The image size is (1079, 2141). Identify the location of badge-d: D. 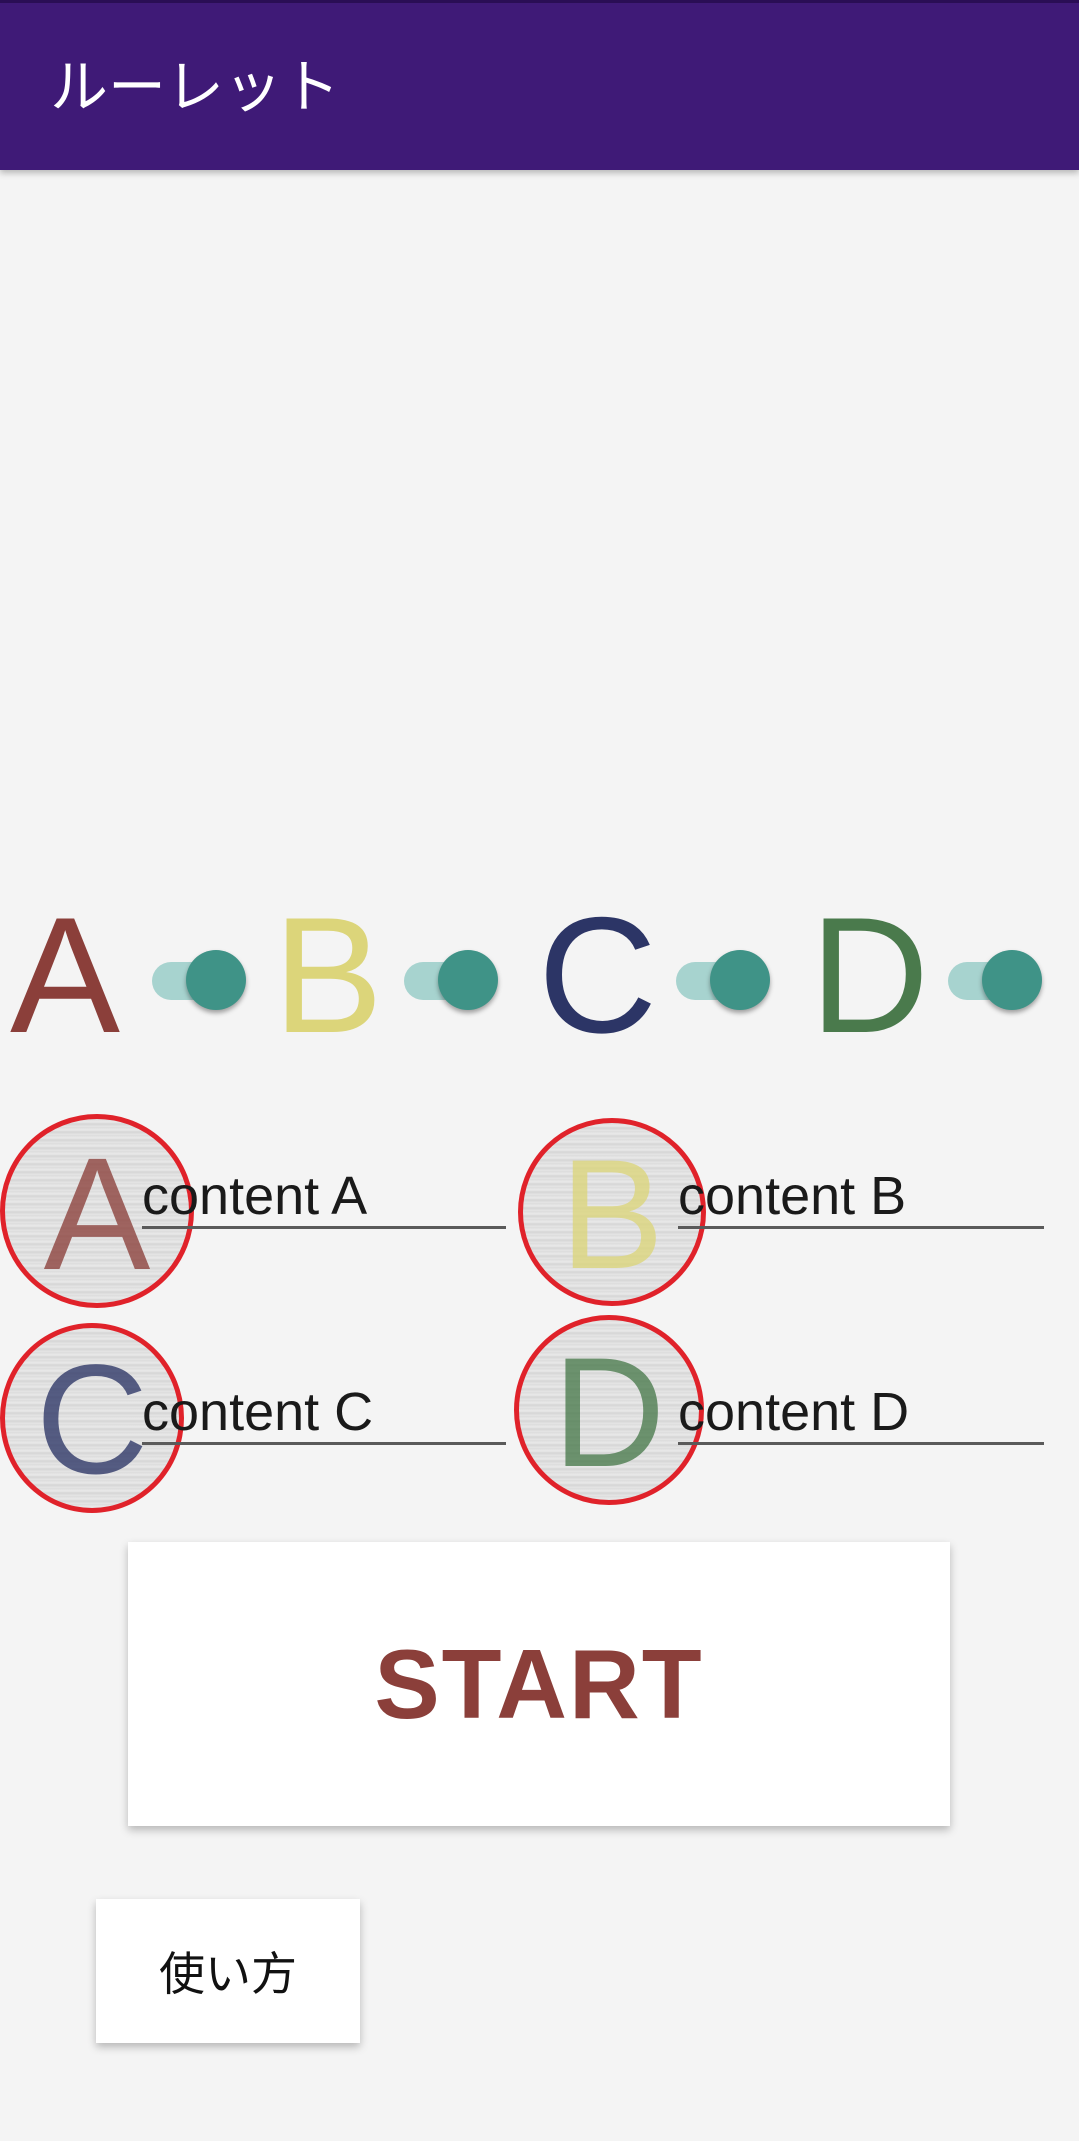
(609, 1410).